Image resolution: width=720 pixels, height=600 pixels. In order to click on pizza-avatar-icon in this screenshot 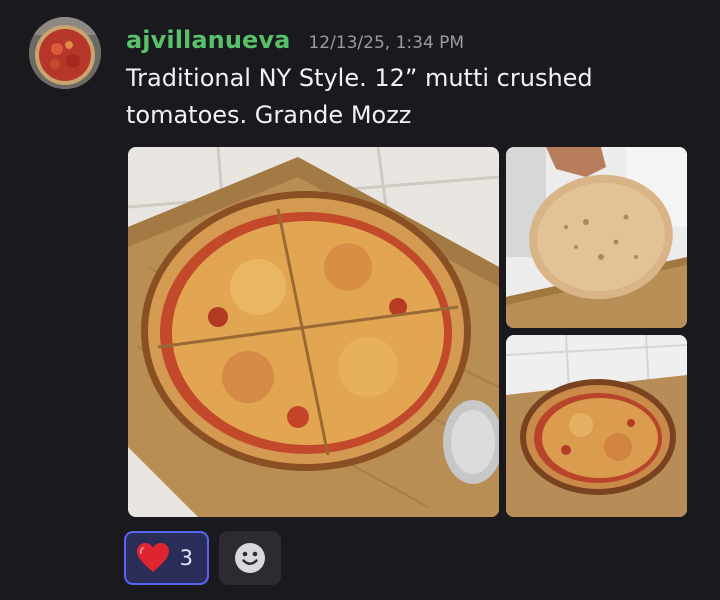, I will do `click(65, 53)`.